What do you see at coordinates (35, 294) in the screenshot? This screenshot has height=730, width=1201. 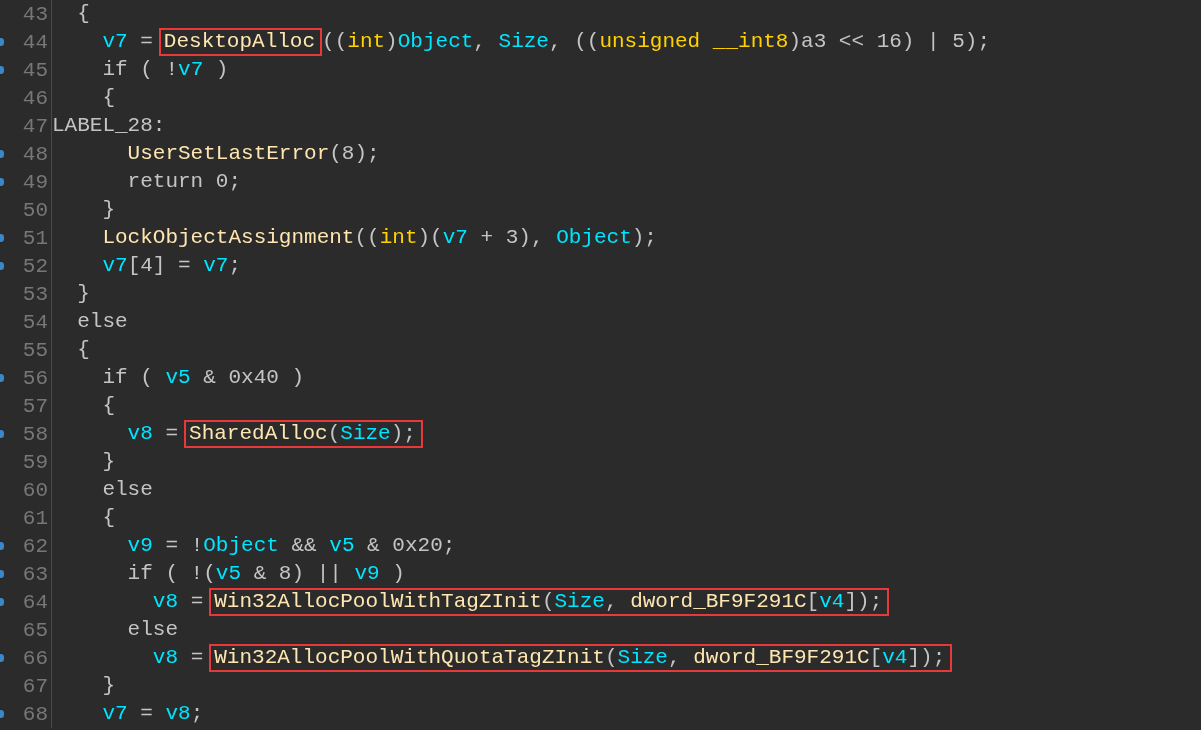 I see `line-number: 53` at bounding box center [35, 294].